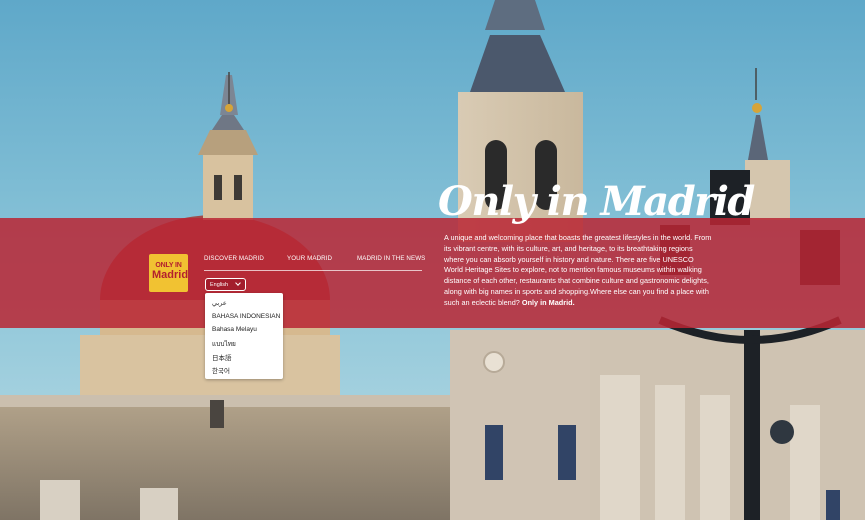 The width and height of the screenshot is (865, 520). I want to click on nav-discover-madrid: DISCOVER MADRID, so click(234, 258).